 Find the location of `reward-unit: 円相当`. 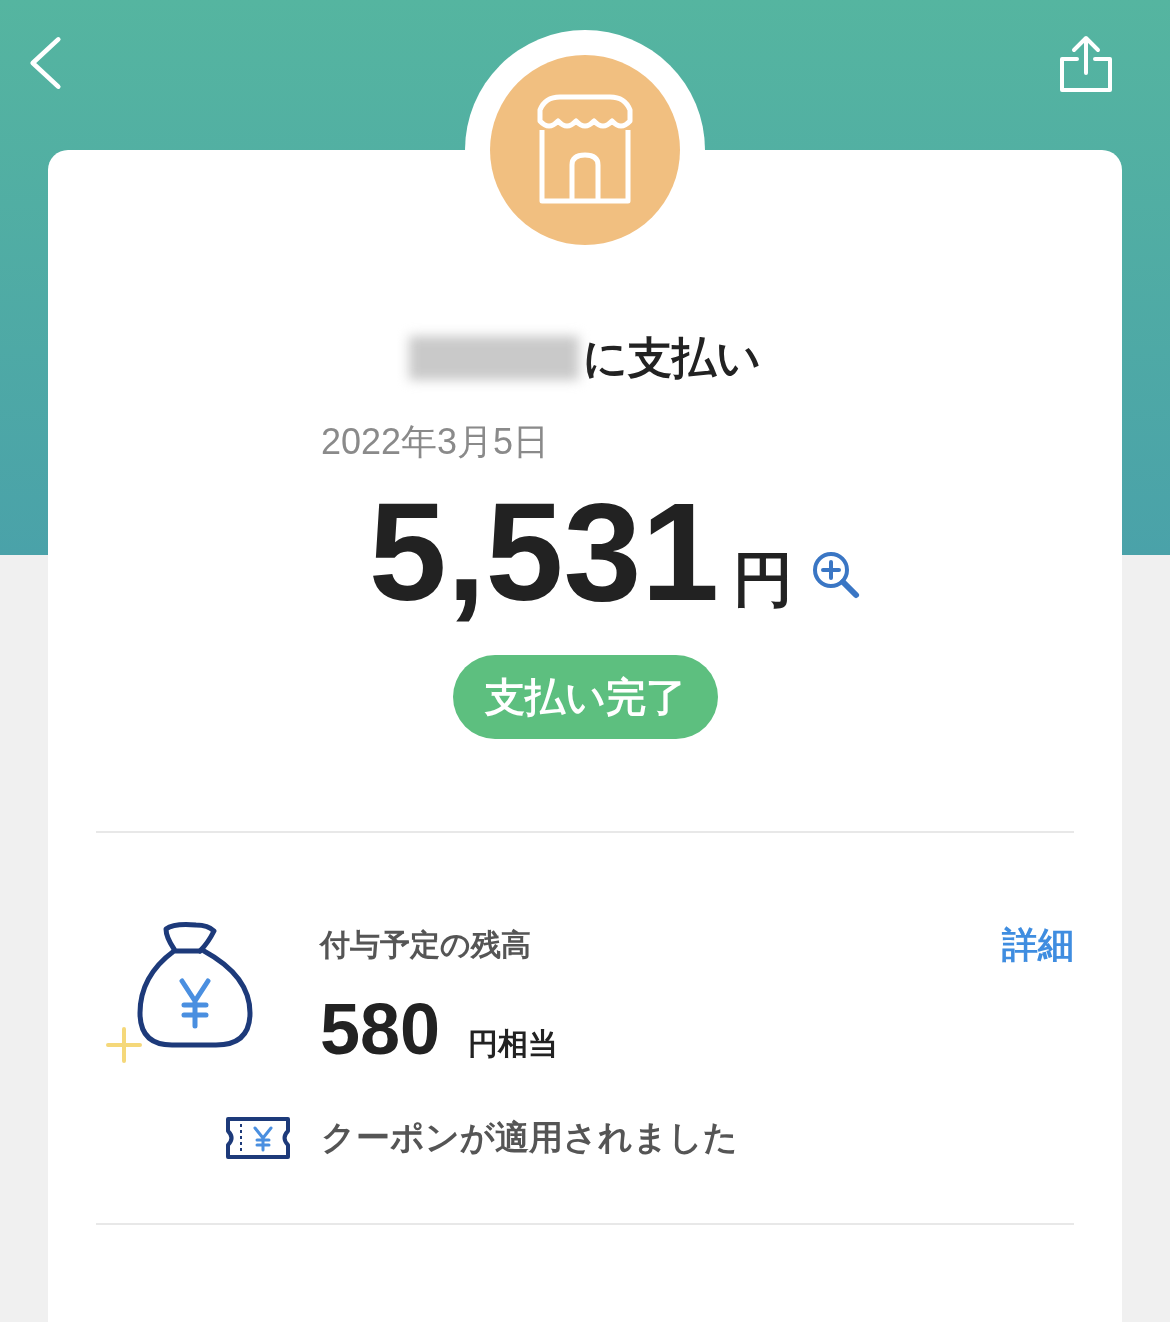

reward-unit: 円相当 is located at coordinates (513, 1044).